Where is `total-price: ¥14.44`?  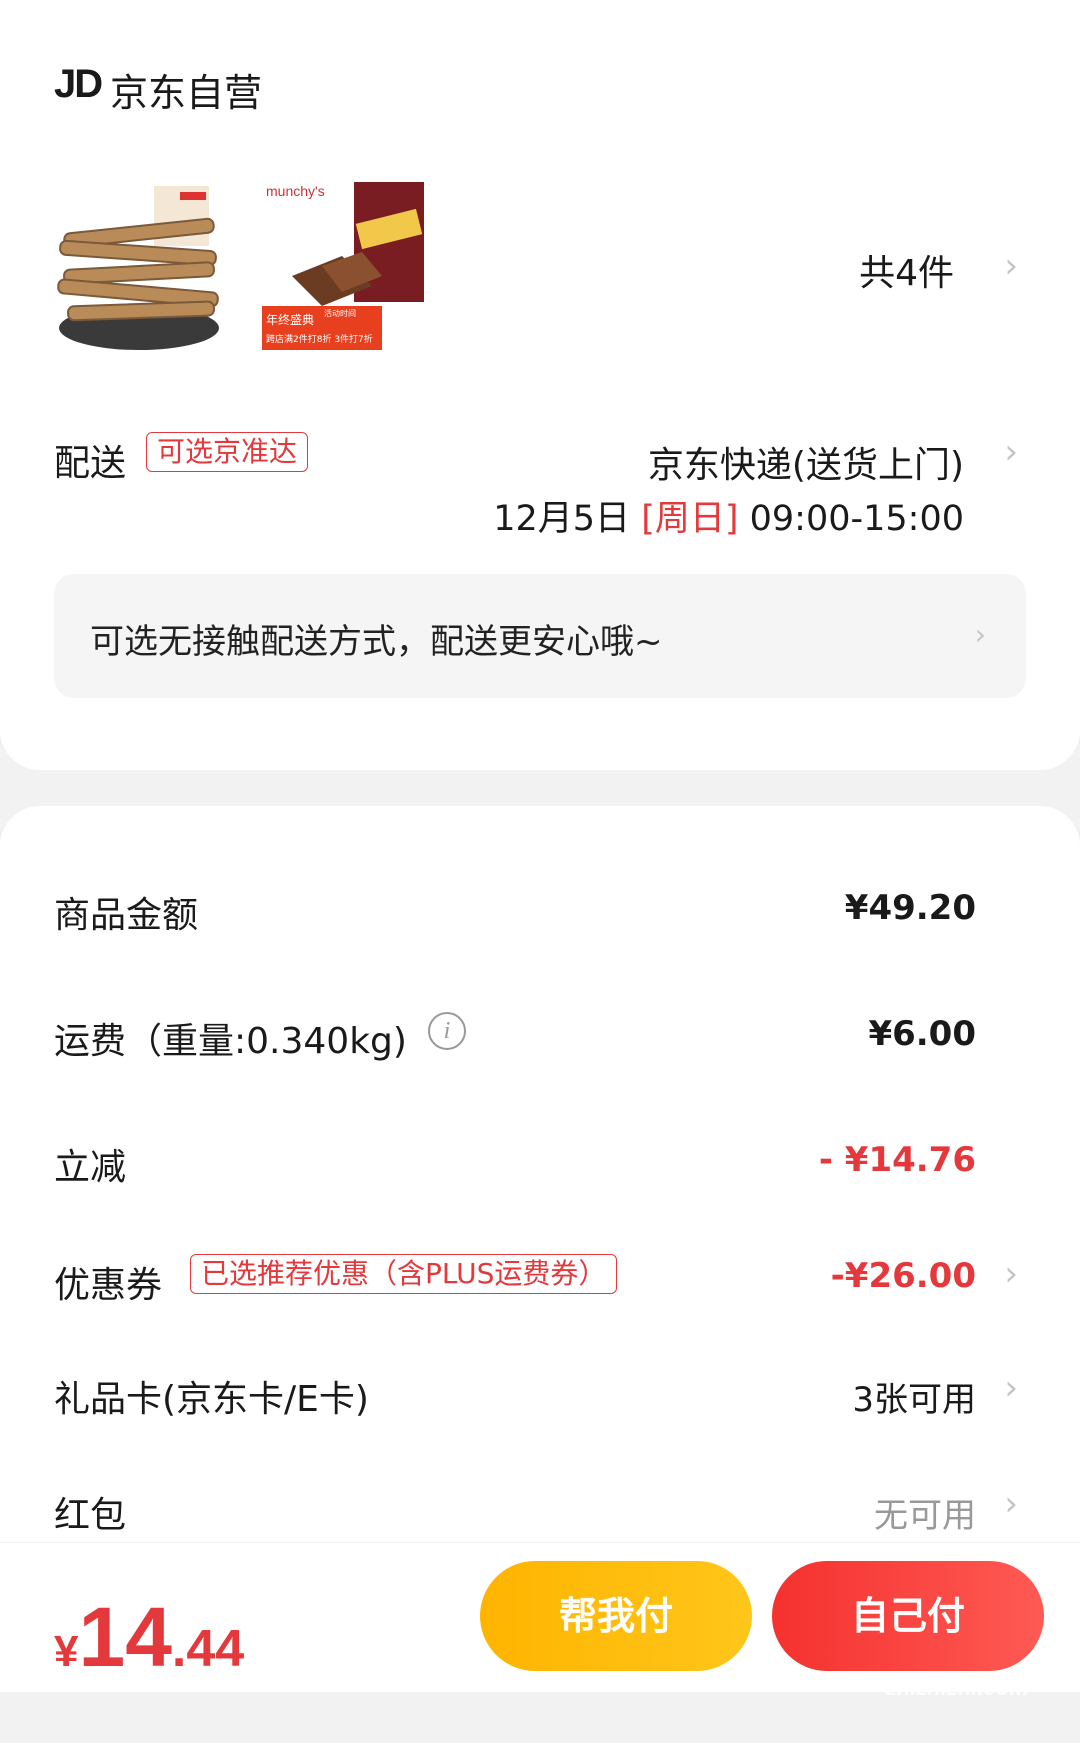
total-price: ¥14.44 is located at coordinates (149, 1637).